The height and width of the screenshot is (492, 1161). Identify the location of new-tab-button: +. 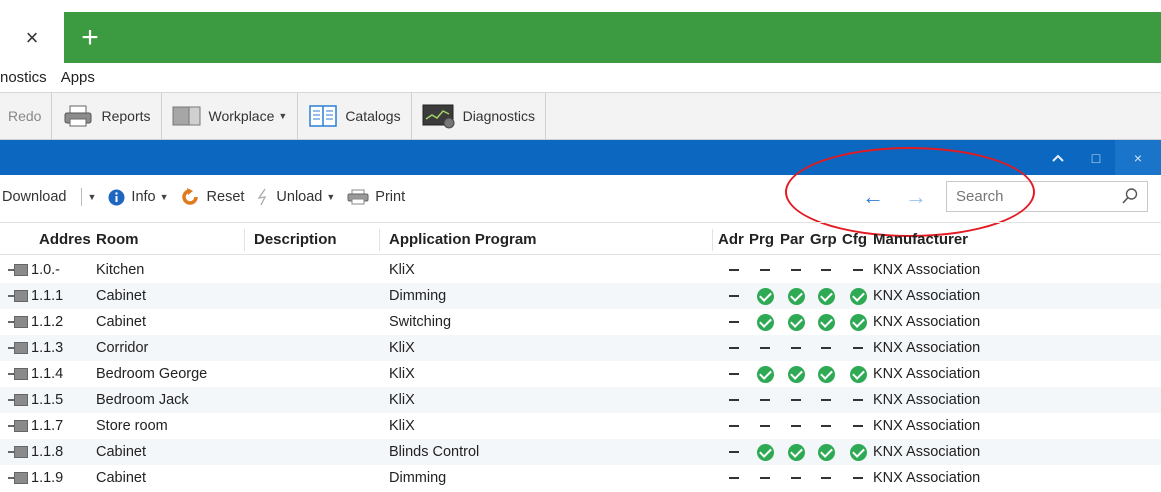
(90, 37).